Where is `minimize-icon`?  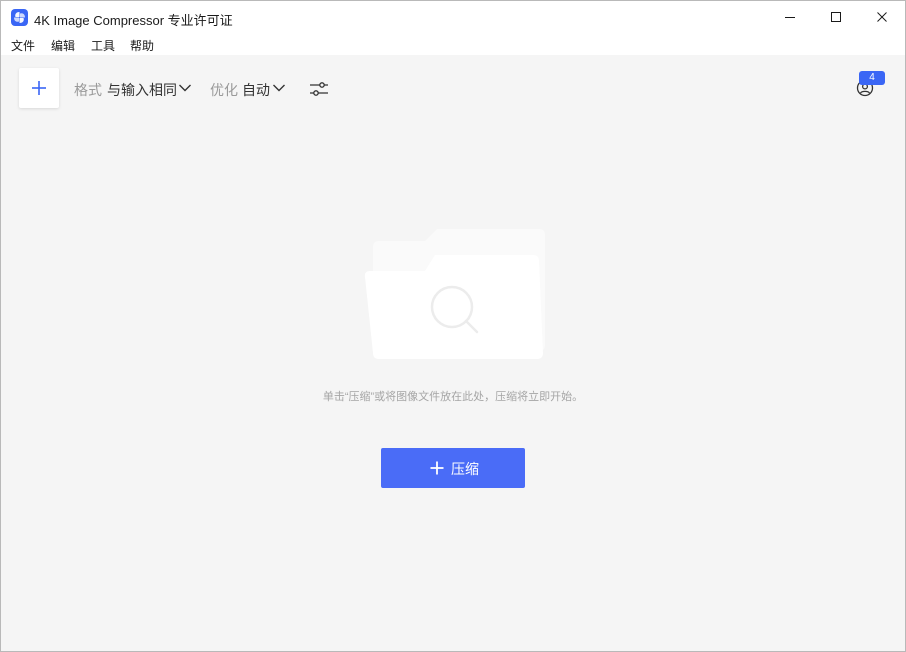 minimize-icon is located at coordinates (790, 17).